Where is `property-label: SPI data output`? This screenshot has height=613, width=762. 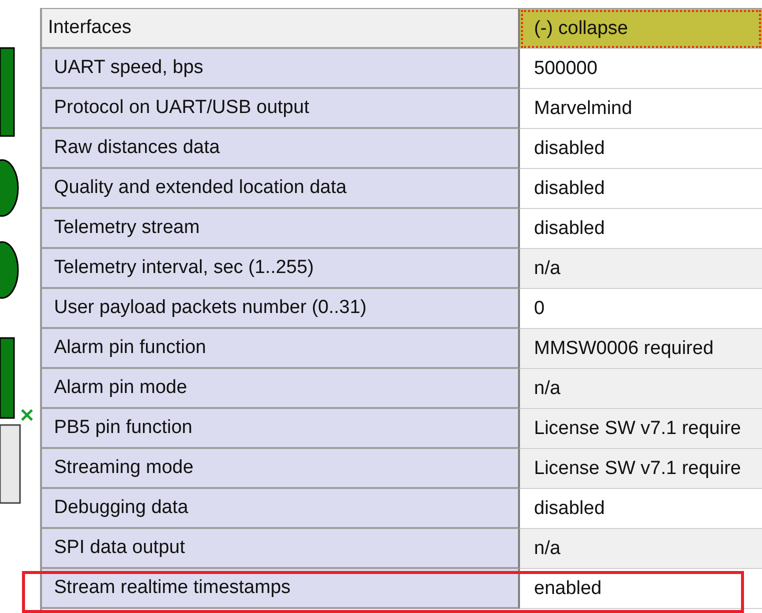 property-label: SPI data output is located at coordinates (281, 549).